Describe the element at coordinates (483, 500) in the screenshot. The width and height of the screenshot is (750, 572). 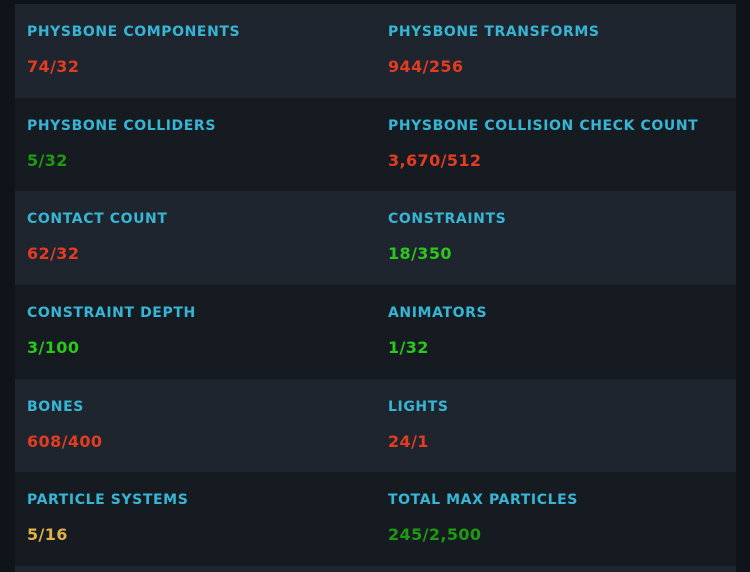
I see `stat-label: TOTAL MAX PARTICLES` at that location.